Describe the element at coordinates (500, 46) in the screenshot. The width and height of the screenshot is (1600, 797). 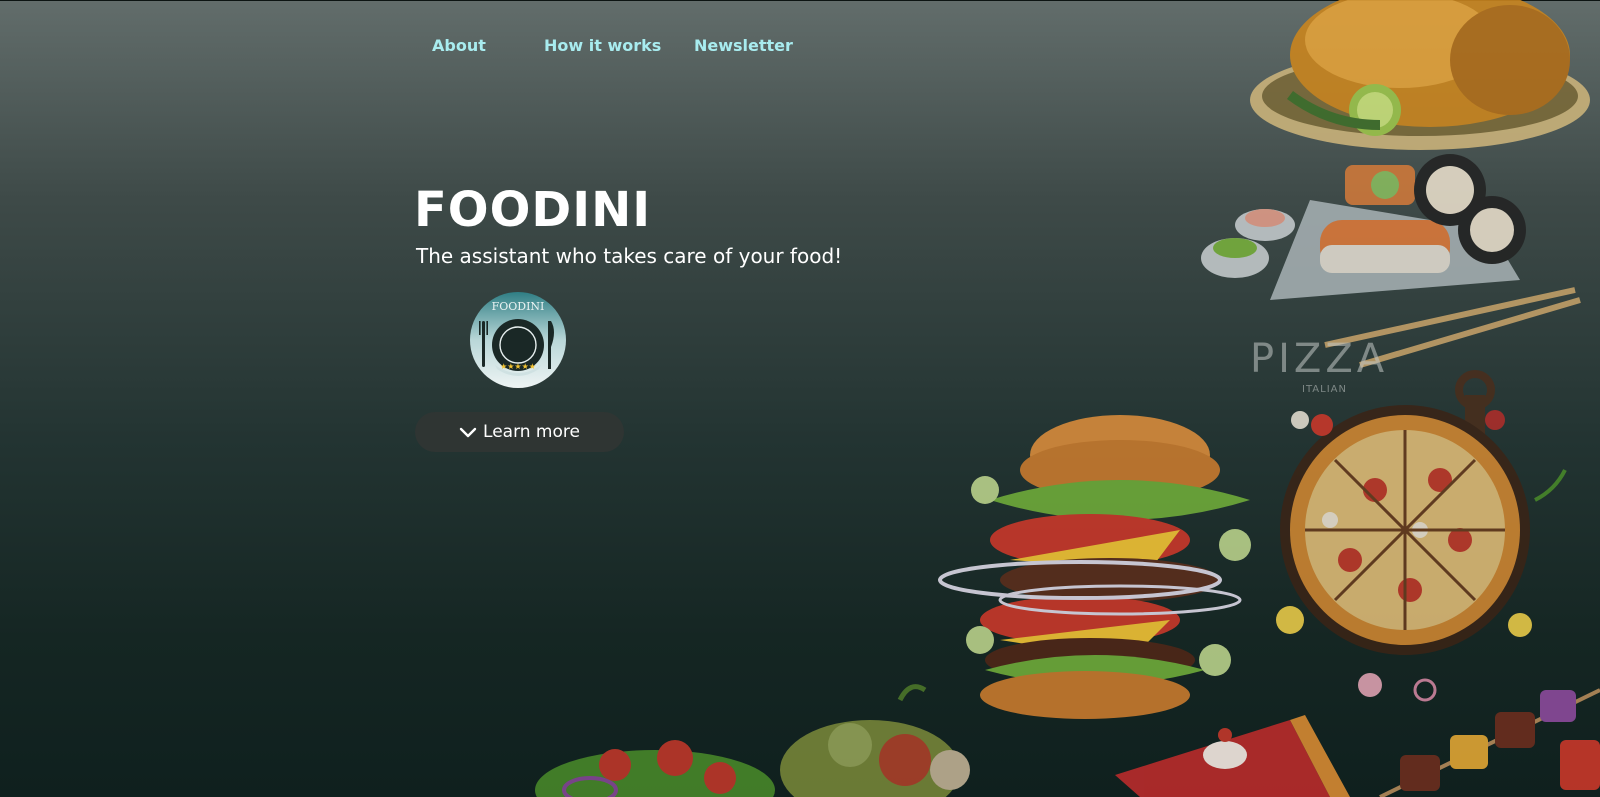
I see `main-nav: About How it works Newsletter` at that location.